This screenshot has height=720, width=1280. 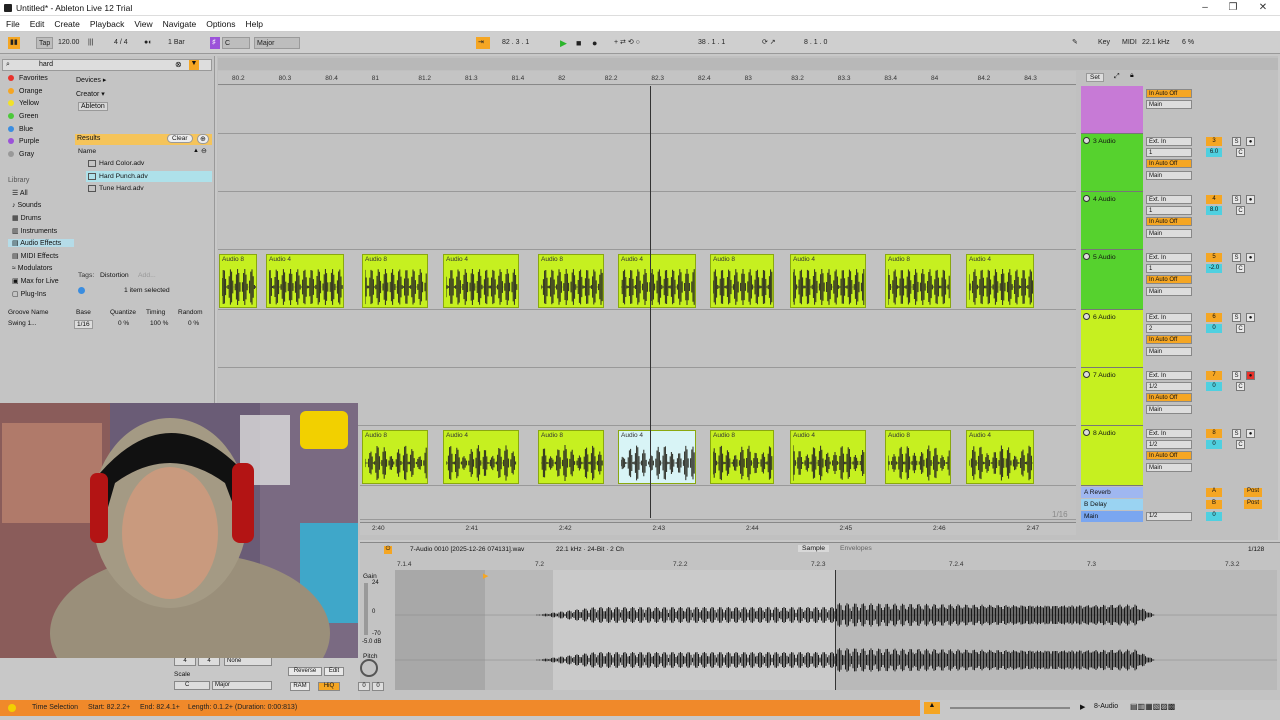 What do you see at coordinates (815, 43) in the screenshot?
I see `loop-length-field: 8 . 1 . 0` at bounding box center [815, 43].